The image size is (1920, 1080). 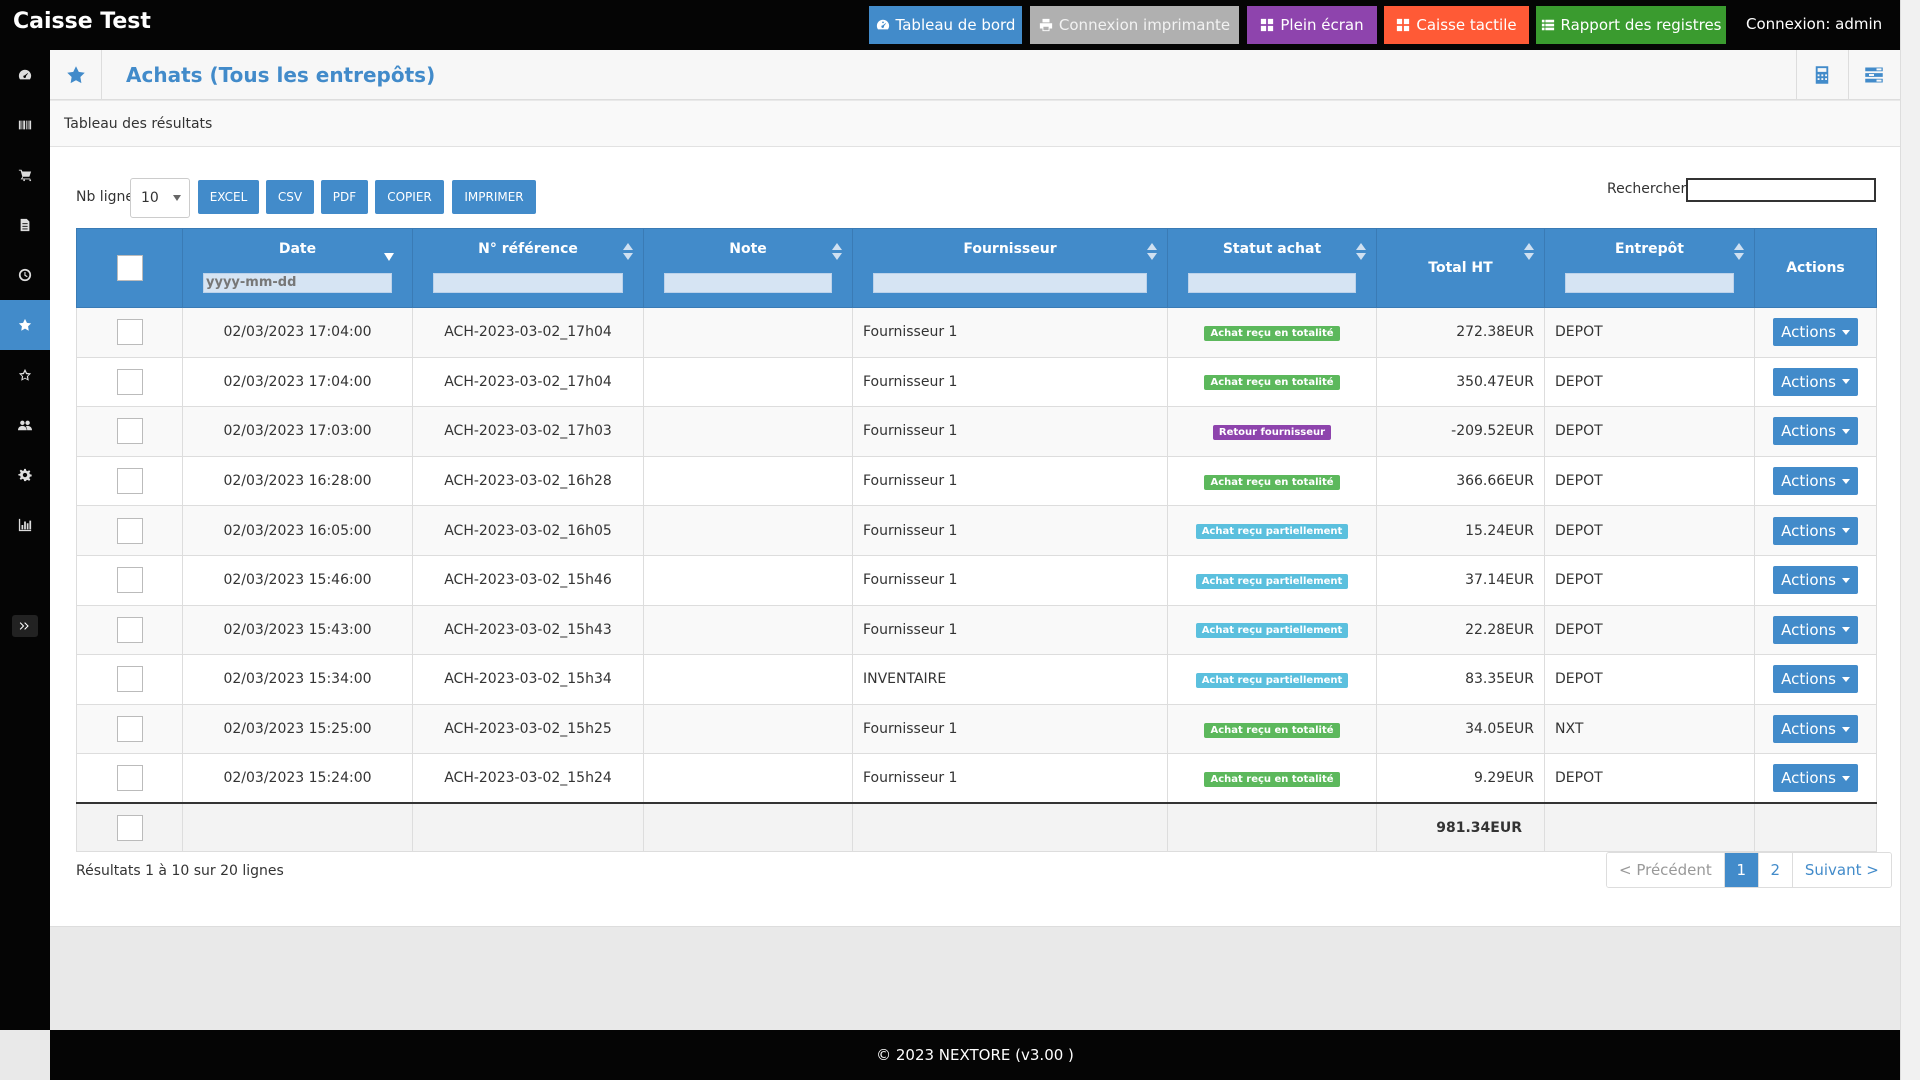 I want to click on sidebar-item-customers, so click(x=25, y=425).